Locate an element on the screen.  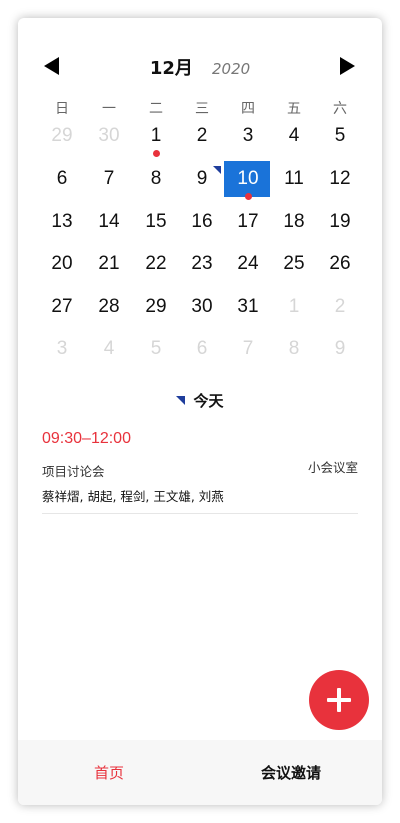
day-number: 22 is located at coordinates (156, 263).